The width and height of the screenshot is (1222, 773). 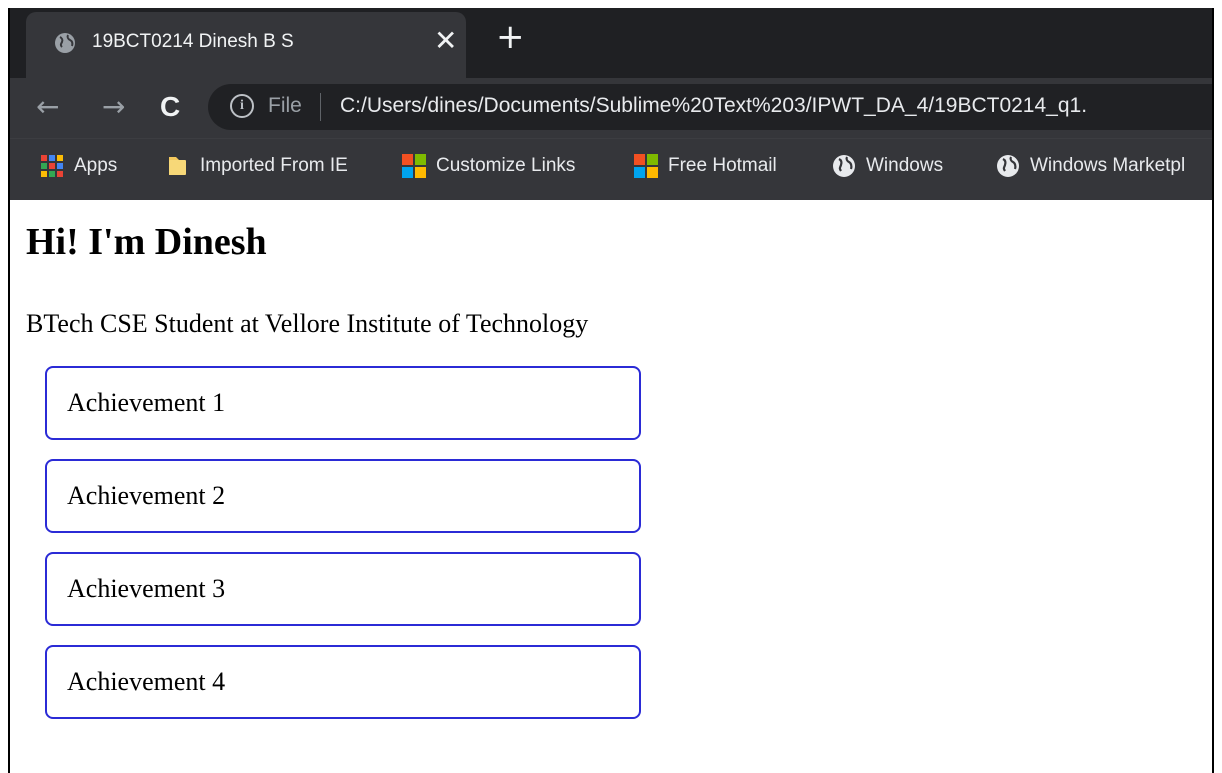 I want to click on bookmark-customize-links: Customize Links, so click(x=488, y=166).